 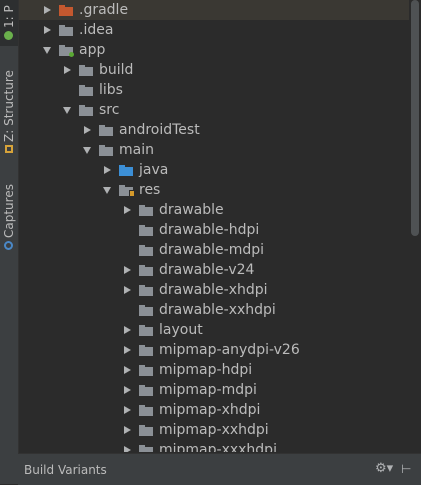 I want to click on tree-item-build: build, so click(x=97, y=70).